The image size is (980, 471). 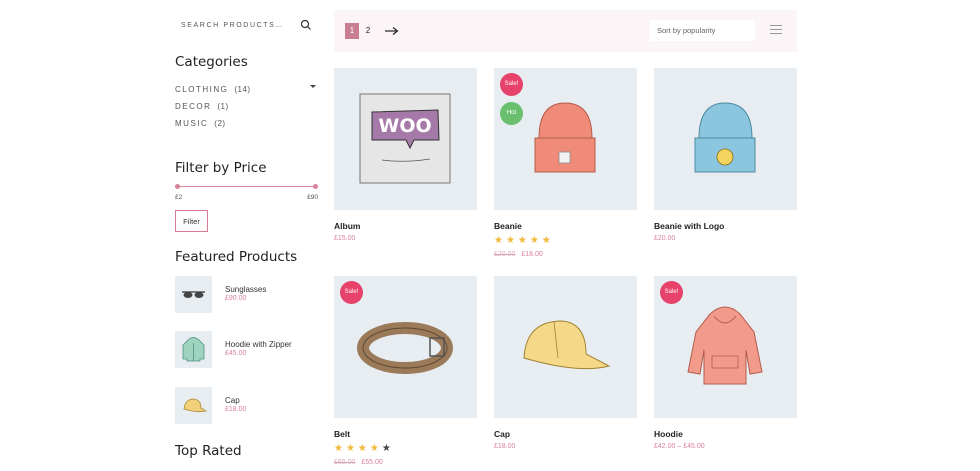 I want to click on featured-price: £18.00, so click(x=236, y=409).